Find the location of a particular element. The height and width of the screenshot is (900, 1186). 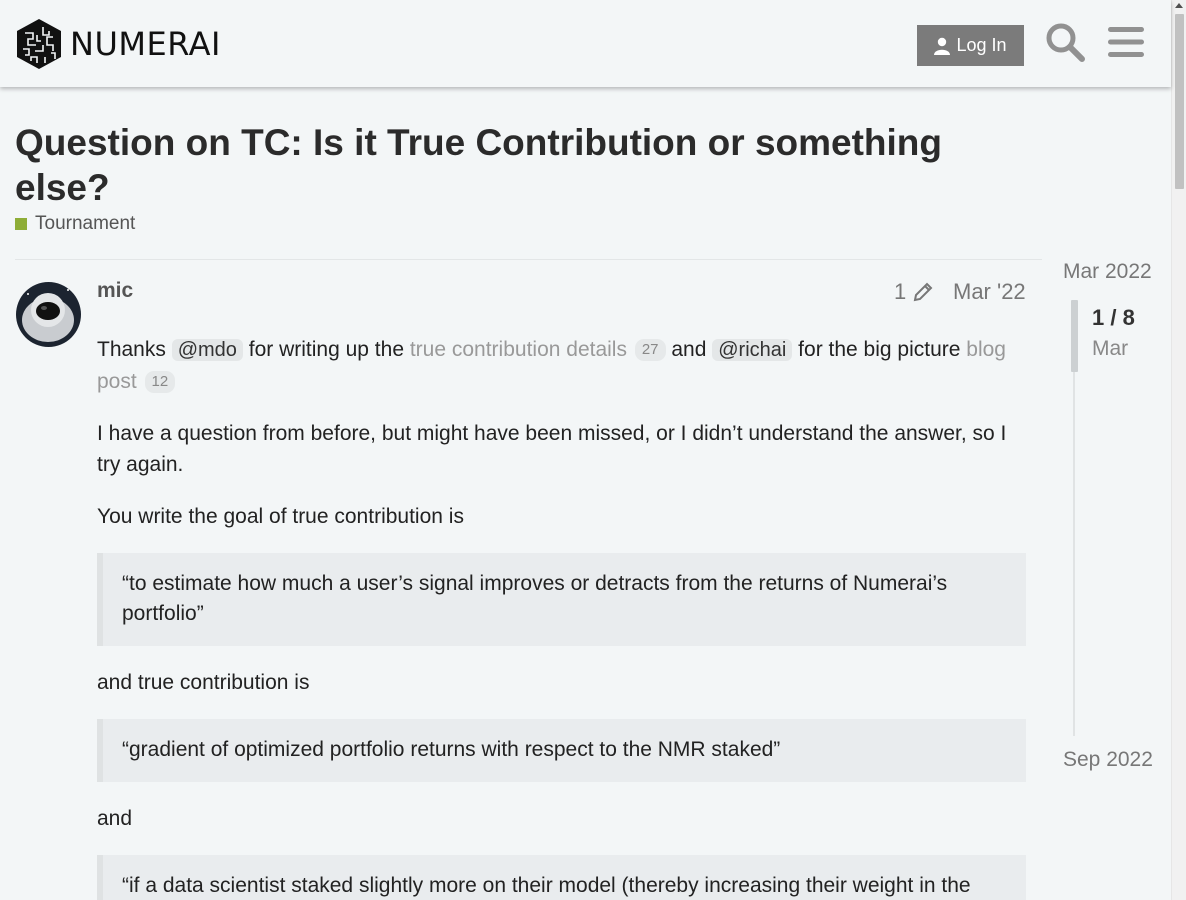

text: and is located at coordinates (689, 349).